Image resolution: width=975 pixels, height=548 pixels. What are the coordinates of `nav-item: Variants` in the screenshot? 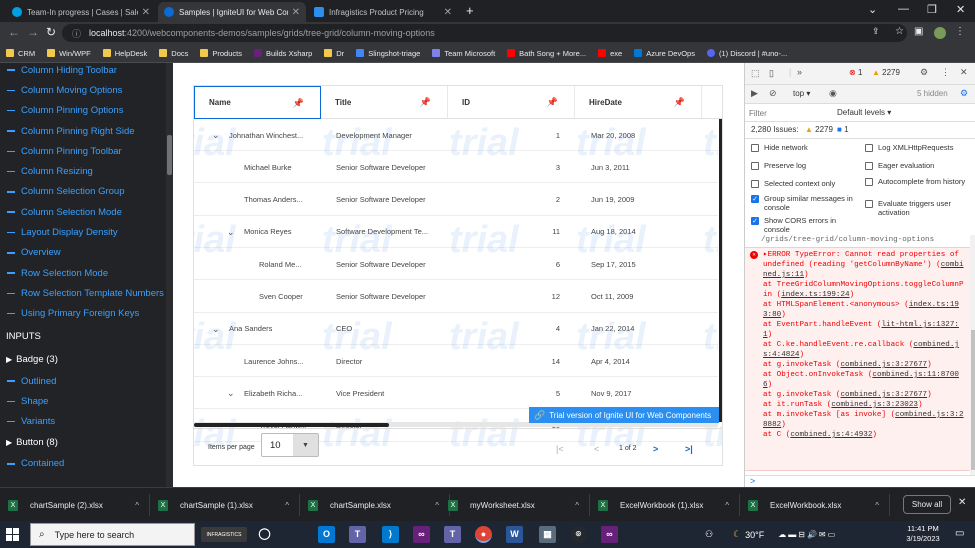 It's located at (83, 421).